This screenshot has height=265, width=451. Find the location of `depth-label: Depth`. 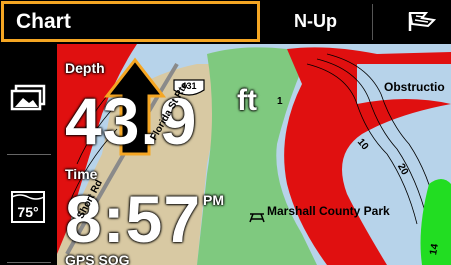

depth-label: Depth is located at coordinates (85, 68).